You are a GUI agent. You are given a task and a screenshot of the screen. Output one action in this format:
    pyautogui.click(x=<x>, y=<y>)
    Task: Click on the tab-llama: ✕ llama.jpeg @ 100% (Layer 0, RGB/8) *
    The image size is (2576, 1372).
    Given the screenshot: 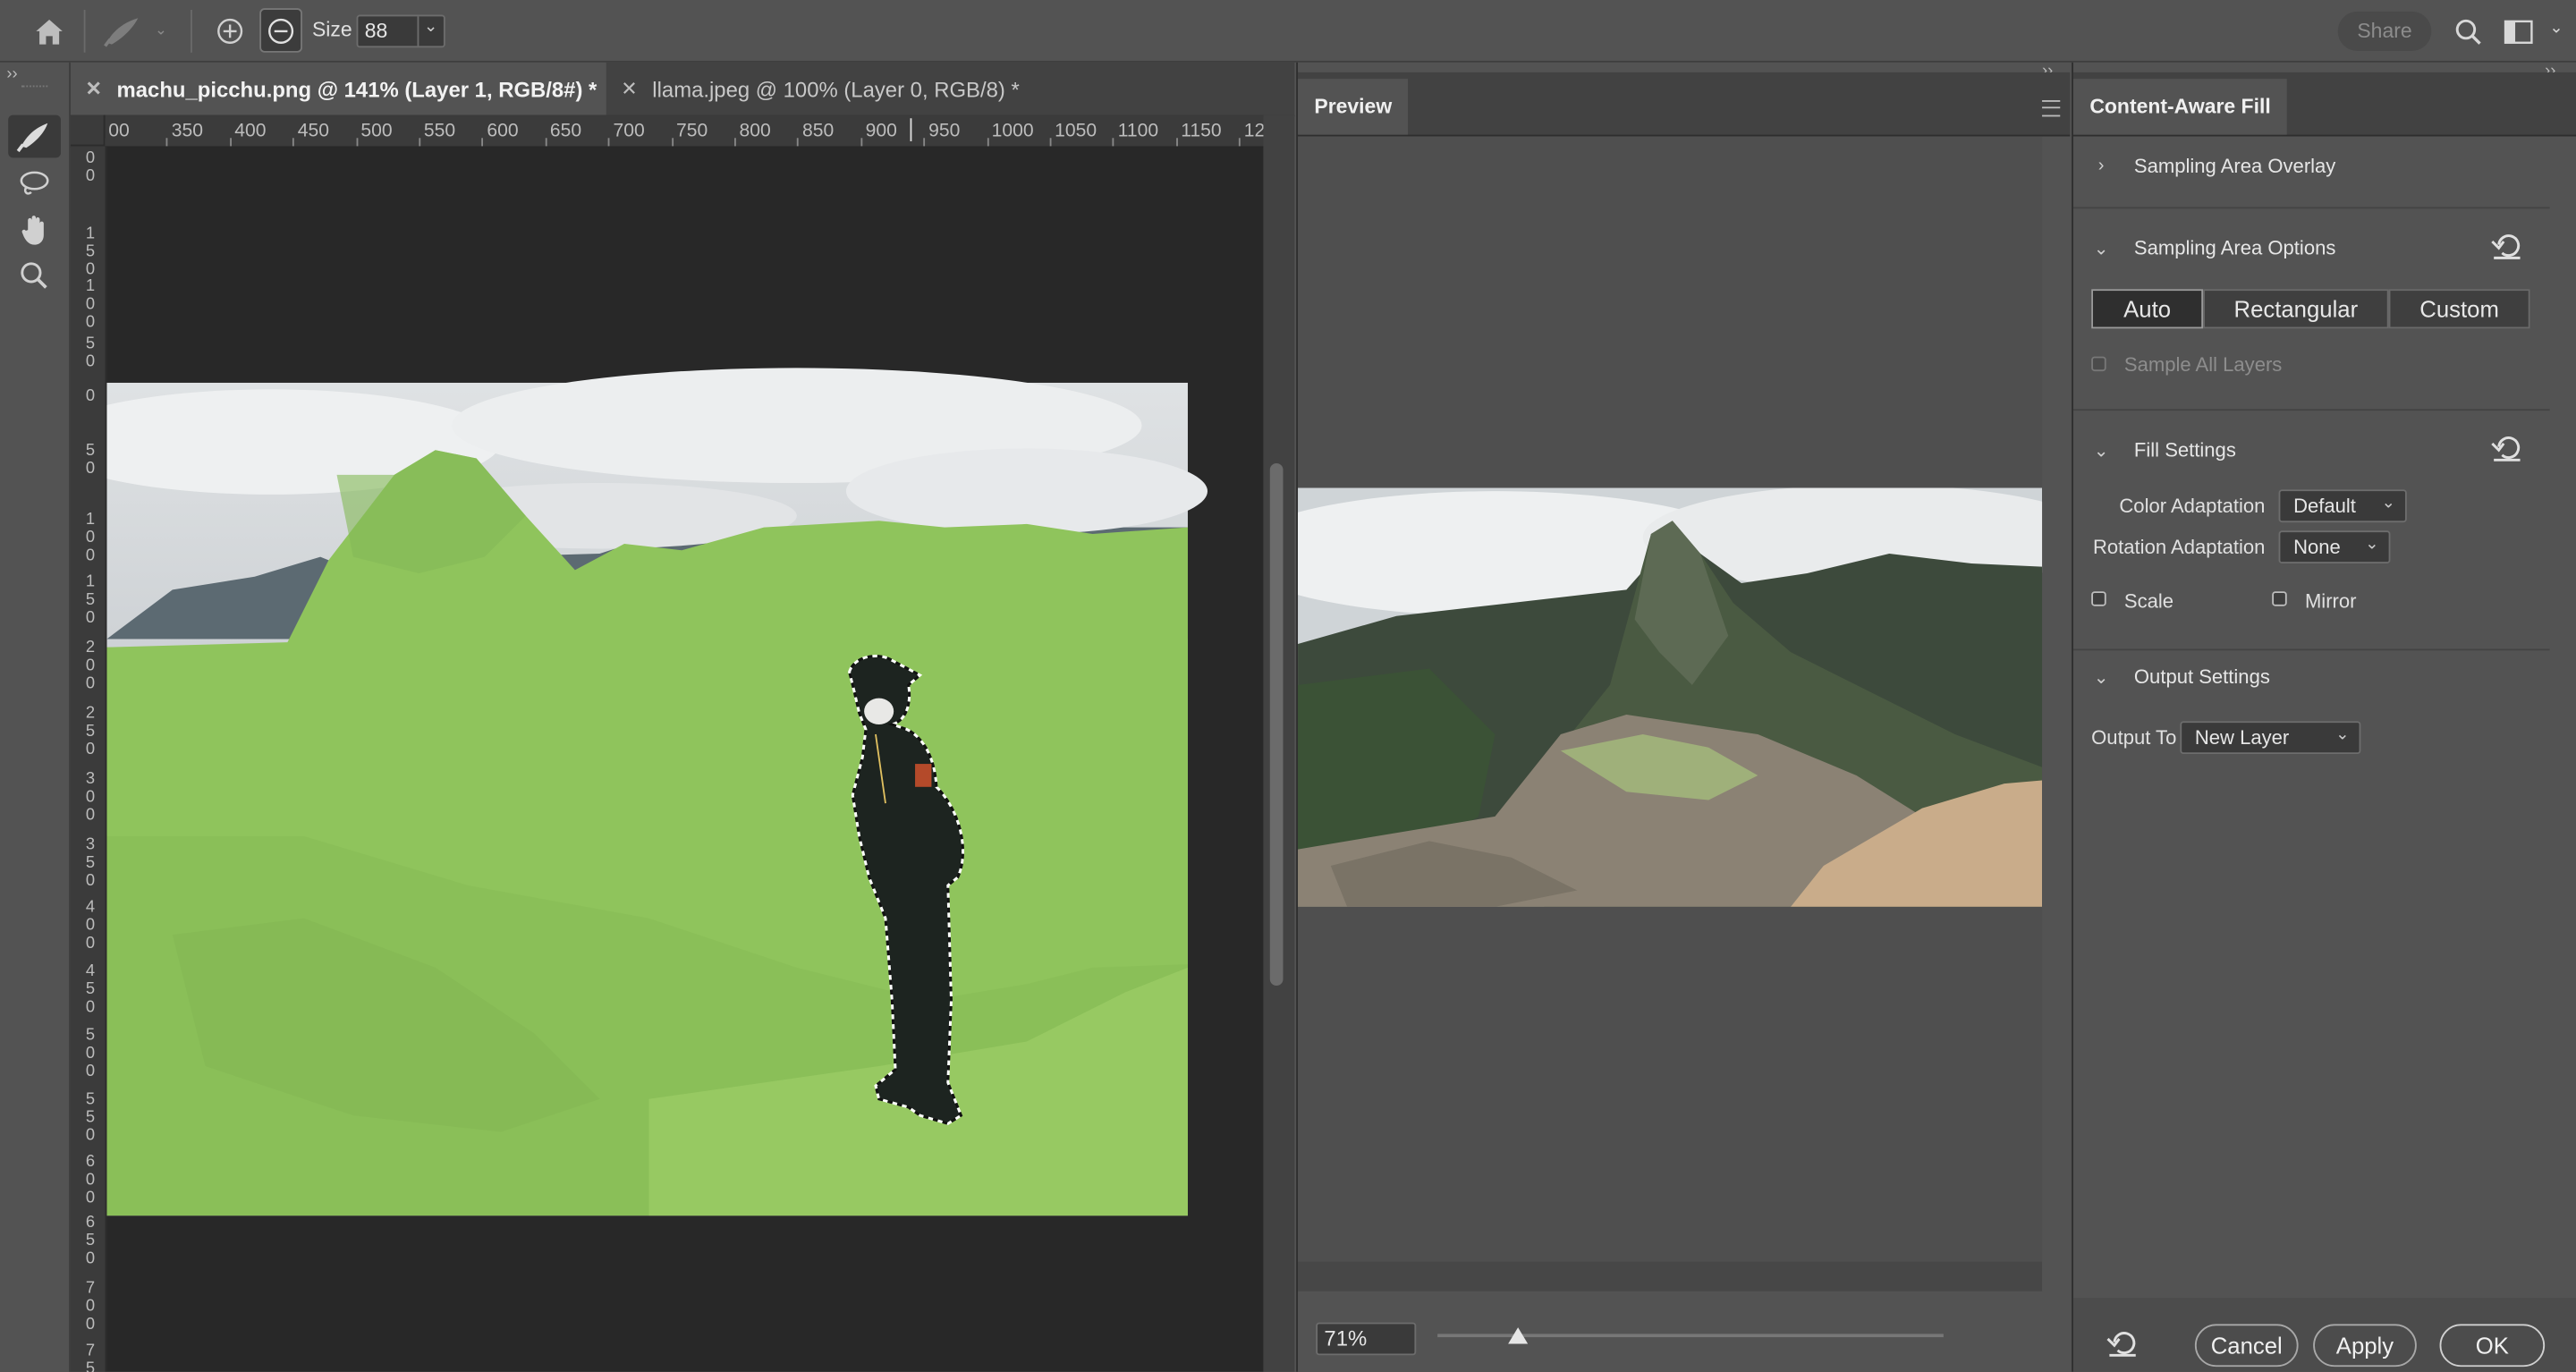 What is the action you would take?
    pyautogui.click(x=852, y=89)
    